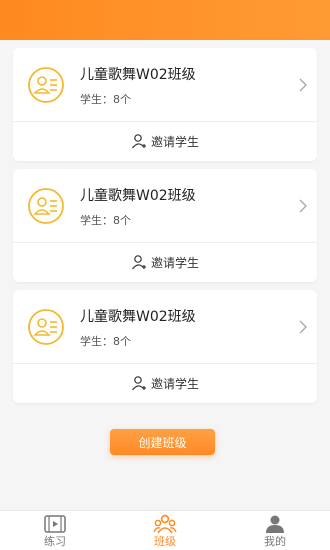 The image size is (330, 550). I want to click on user-icon, so click(275, 524).